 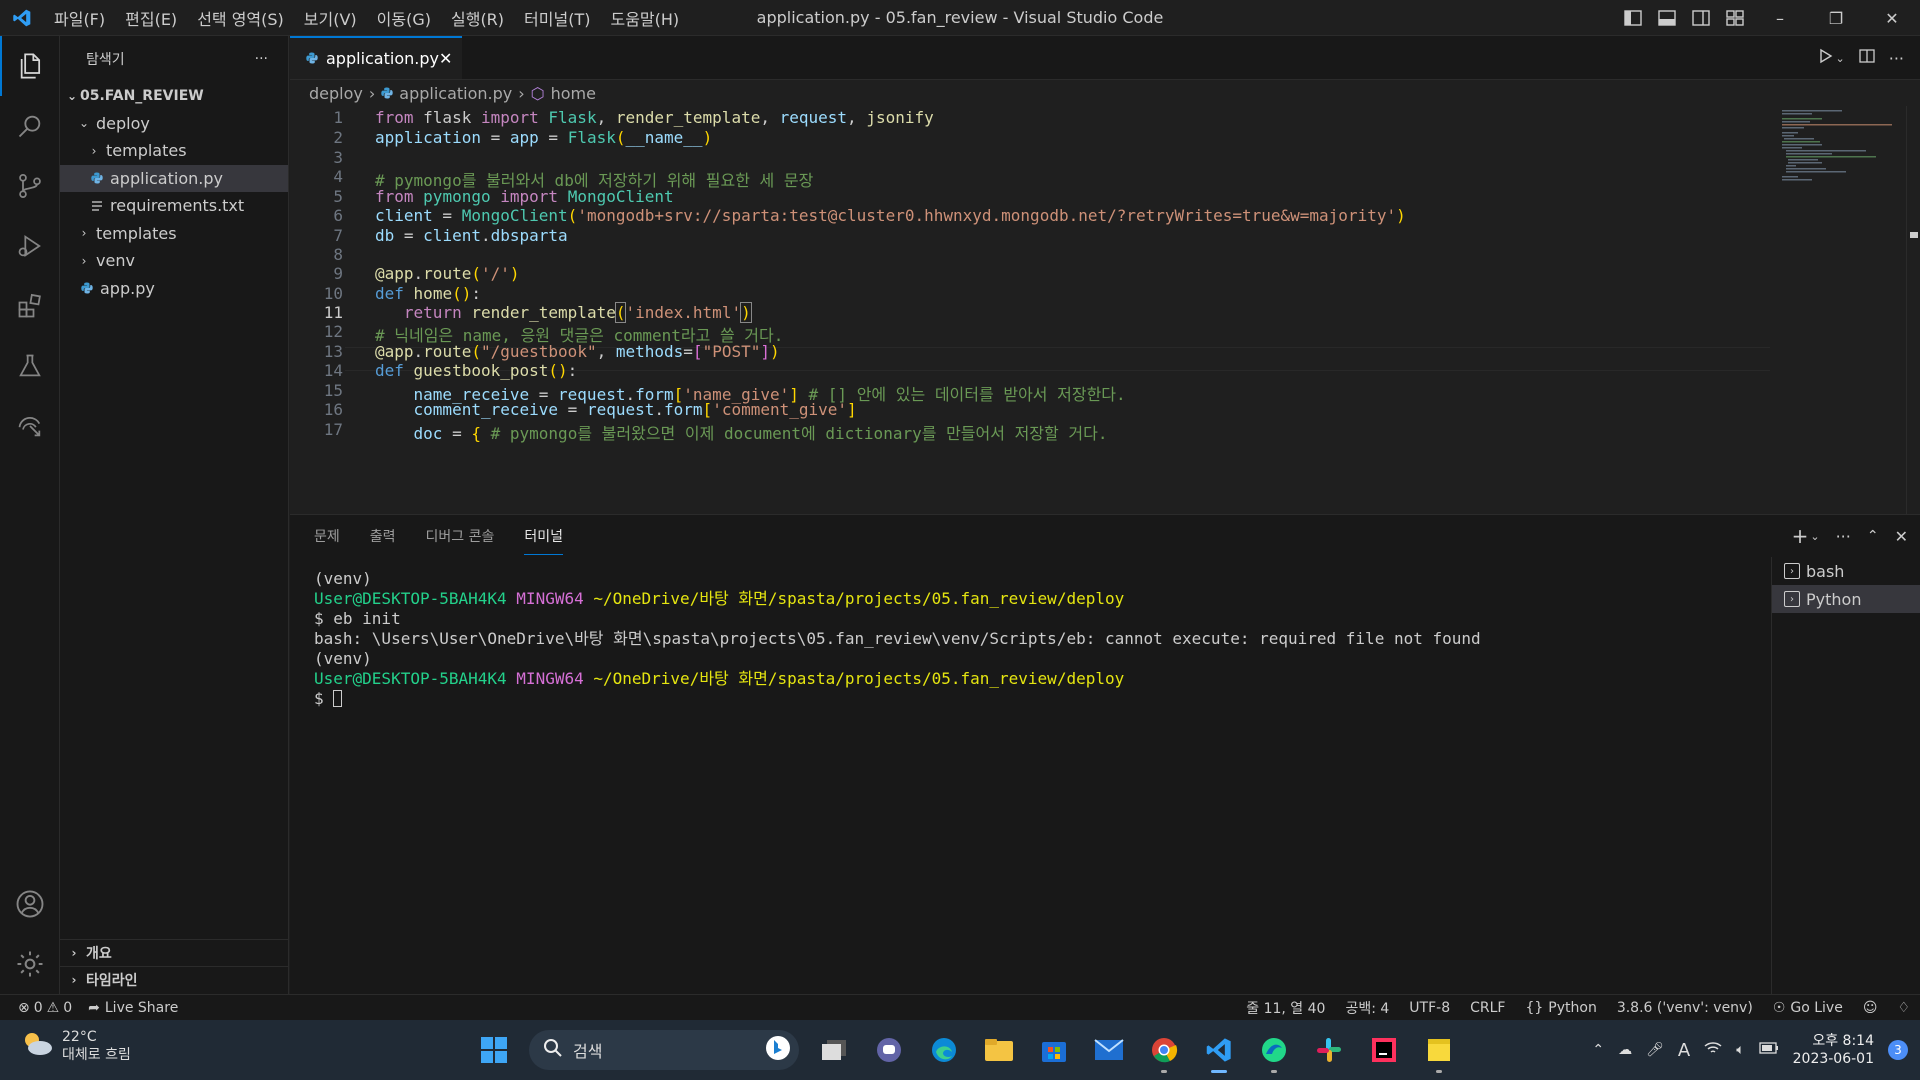 What do you see at coordinates (1219, 1050) in the screenshot?
I see `vscode-taskbar-icon` at bounding box center [1219, 1050].